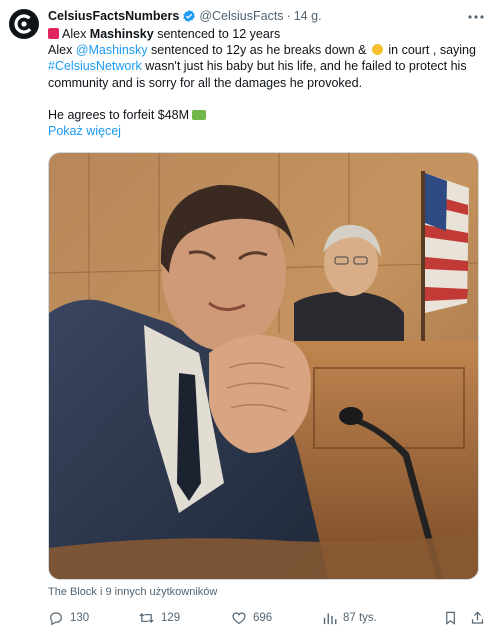 This screenshot has height=635, width=499. Describe the element at coordinates (241, 16) in the screenshot. I see `author-handle: @CelsiusFacts` at that location.